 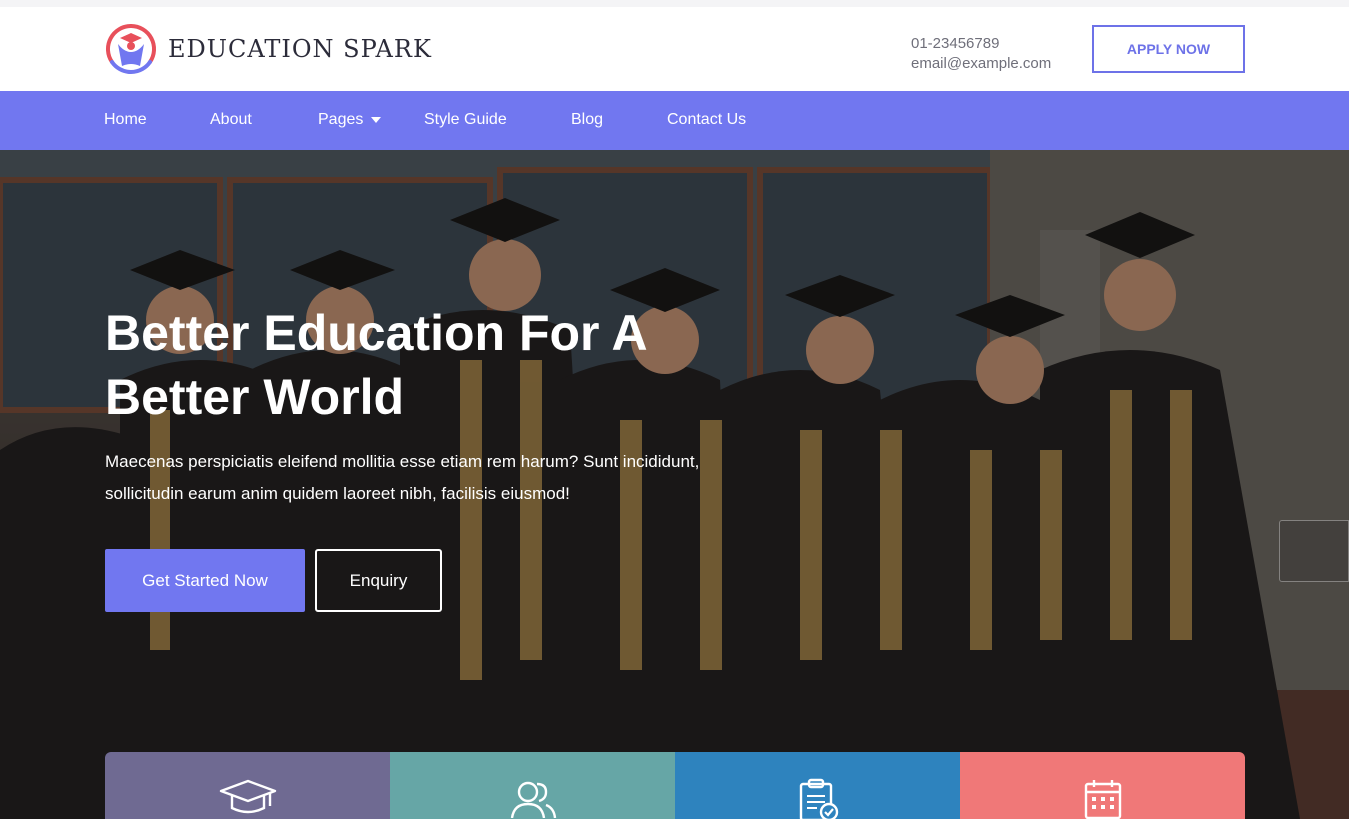 I want to click on nav-item-contact-us: Contact Us, so click(x=706, y=120).